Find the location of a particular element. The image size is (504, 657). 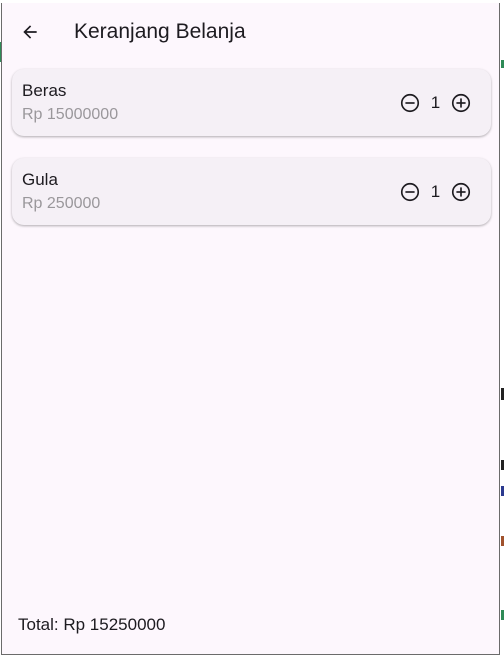

cart-item-card: Gula Rp 250000 1 is located at coordinates (251, 191).